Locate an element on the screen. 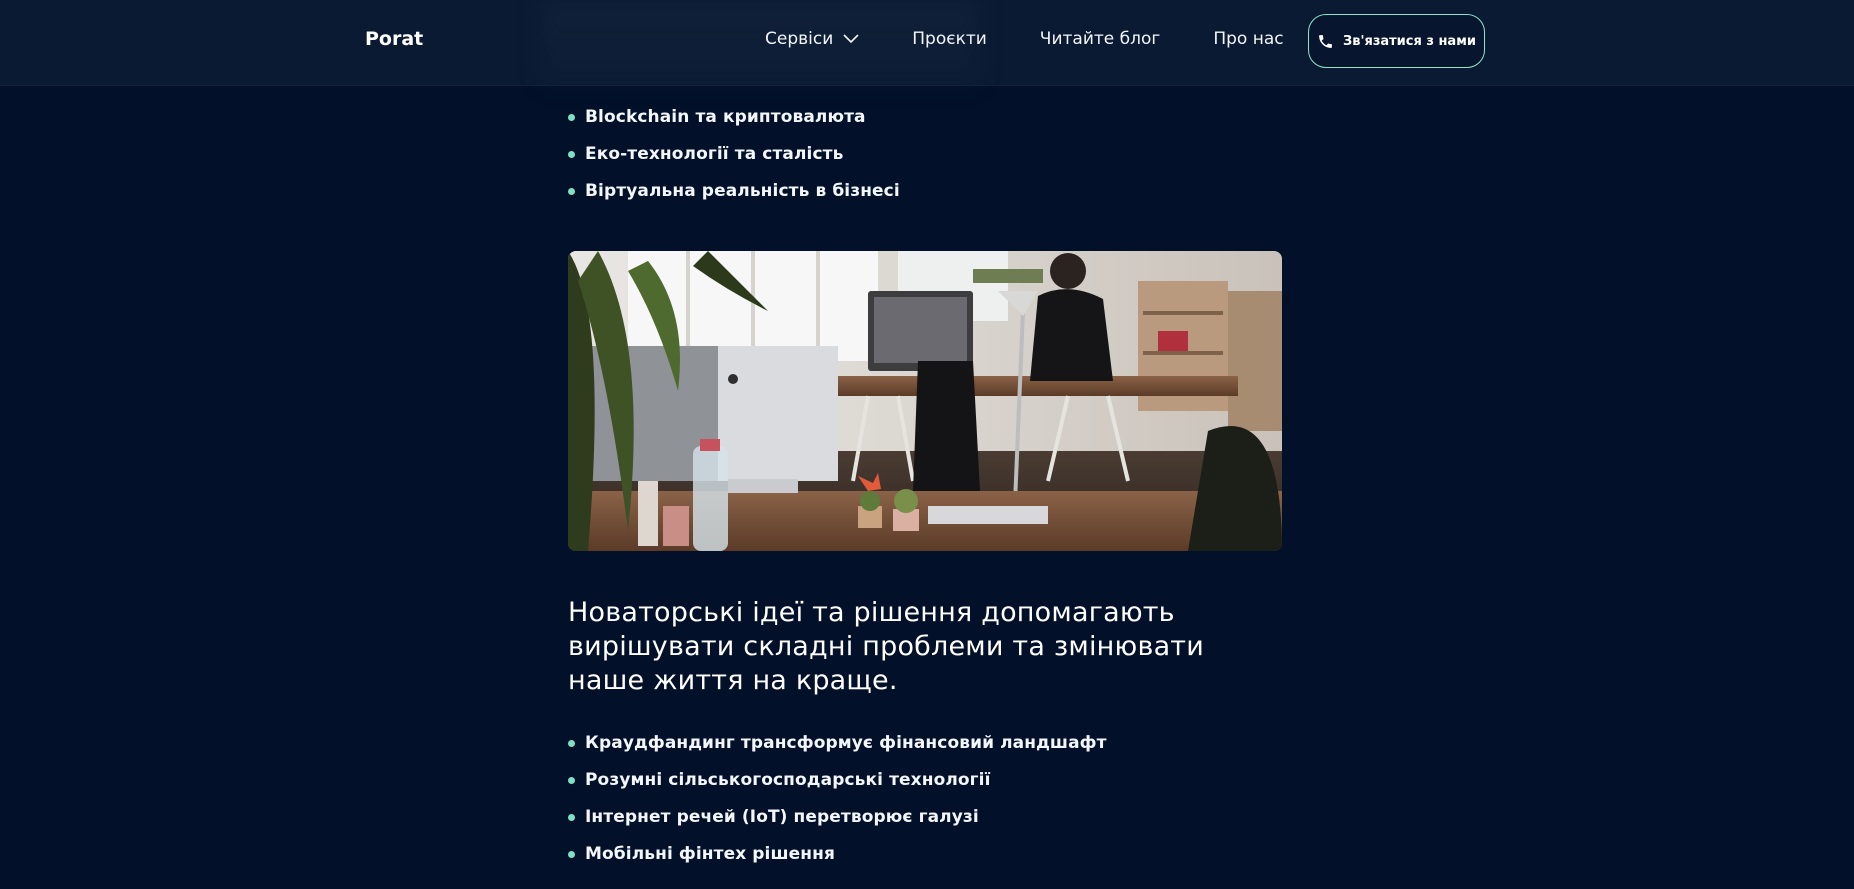 The image size is (1854, 889). nav-item-about: Про нас is located at coordinates (1248, 39).